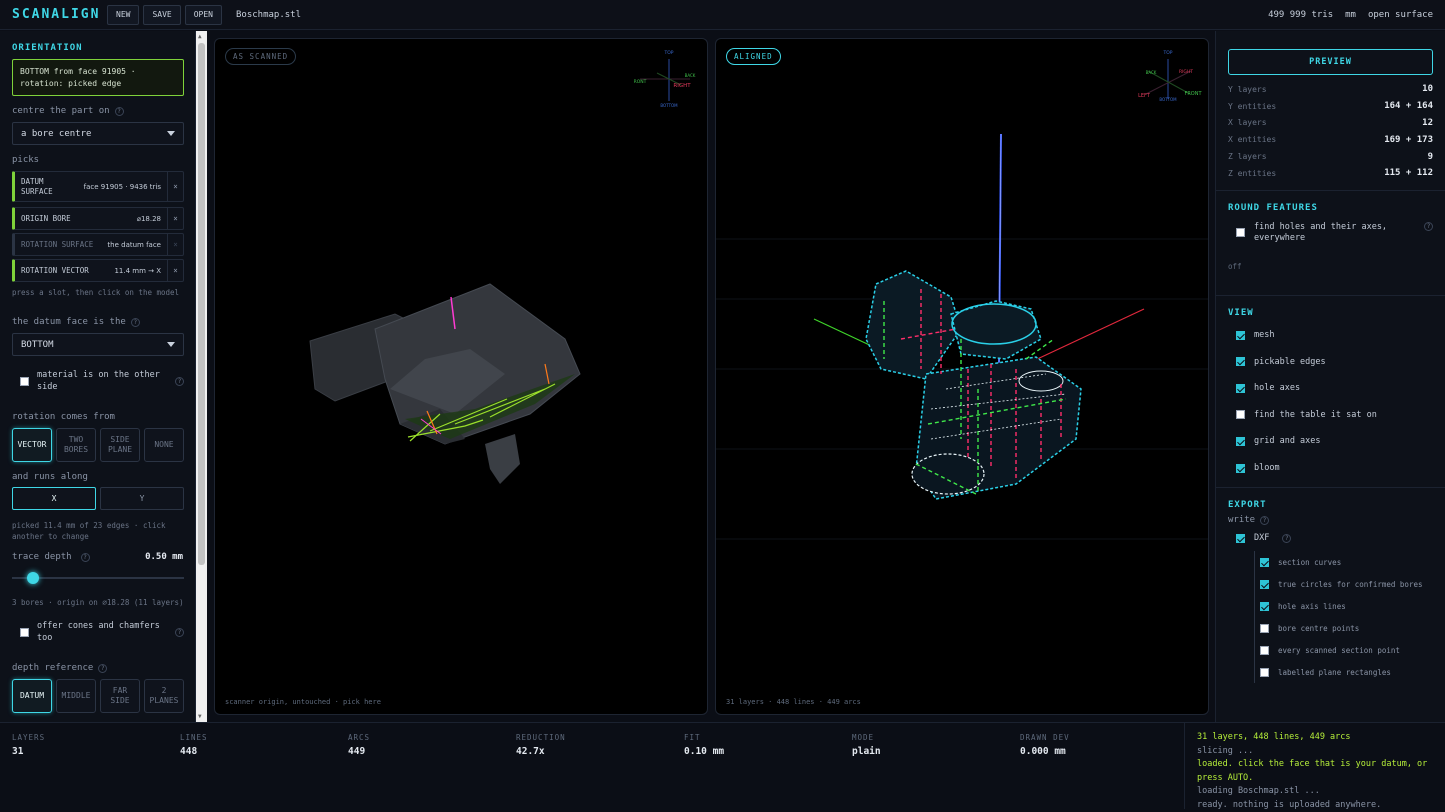 This screenshot has height=812, width=1445. What do you see at coordinates (200, 36) in the screenshot?
I see `scroll-up-icon: ▲` at bounding box center [200, 36].